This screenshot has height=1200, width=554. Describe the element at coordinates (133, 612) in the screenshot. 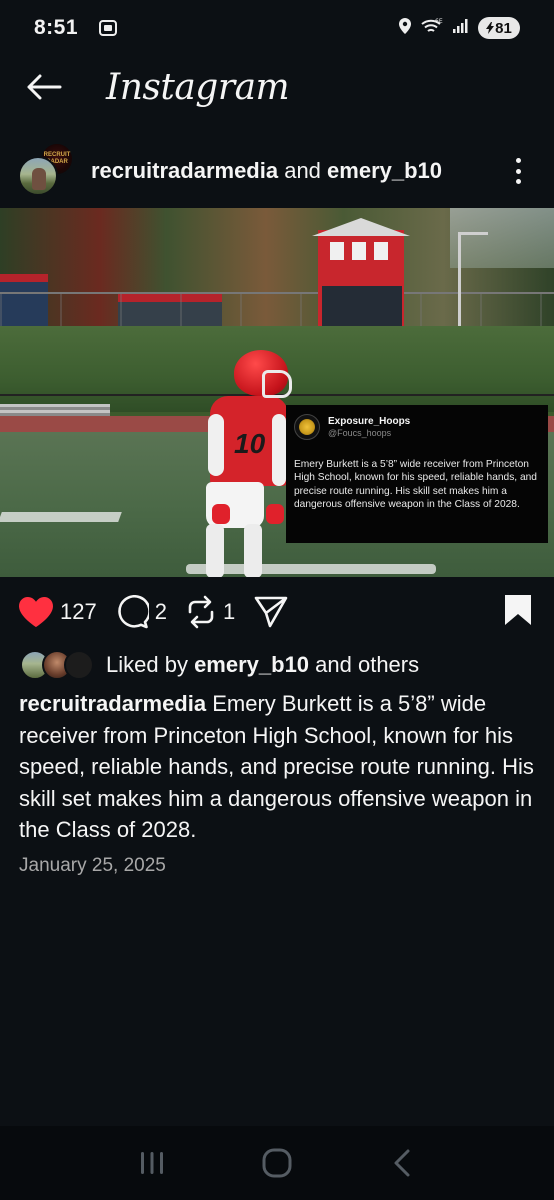

I see `comment-icon` at that location.